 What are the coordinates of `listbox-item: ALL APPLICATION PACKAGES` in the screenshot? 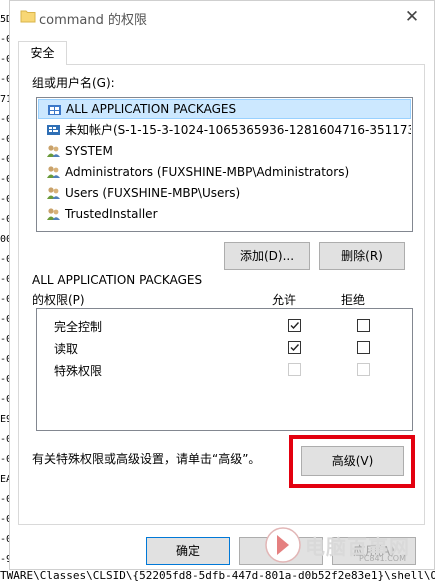 It's located at (224, 109).